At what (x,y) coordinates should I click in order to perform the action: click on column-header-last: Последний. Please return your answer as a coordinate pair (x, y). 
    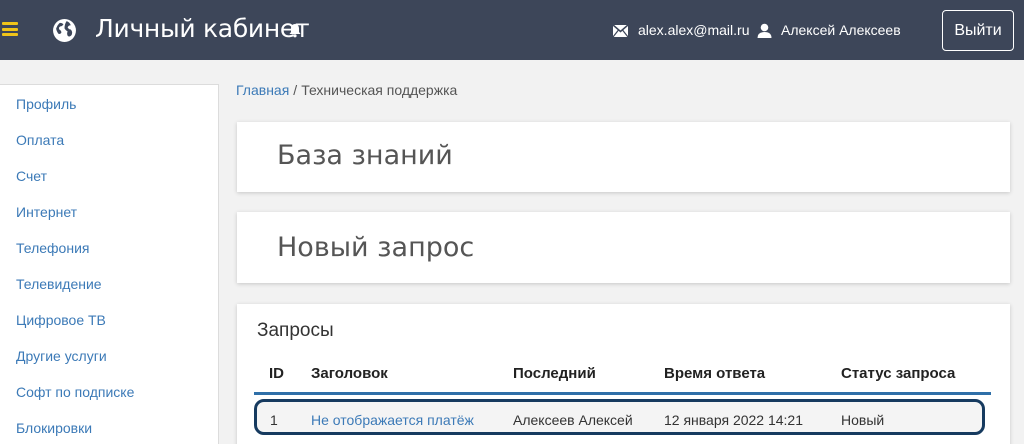
    Looking at the image, I should click on (554, 373).